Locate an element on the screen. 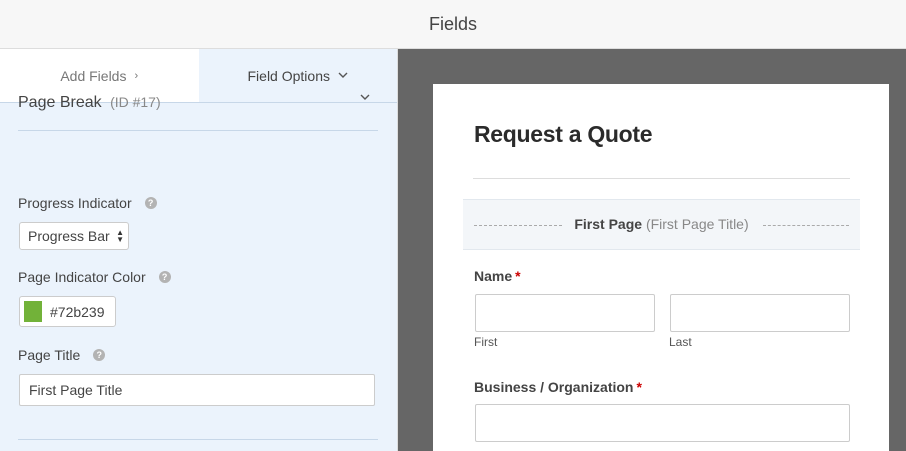 This screenshot has height=451, width=906. top-bar: Fields is located at coordinates (453, 24).